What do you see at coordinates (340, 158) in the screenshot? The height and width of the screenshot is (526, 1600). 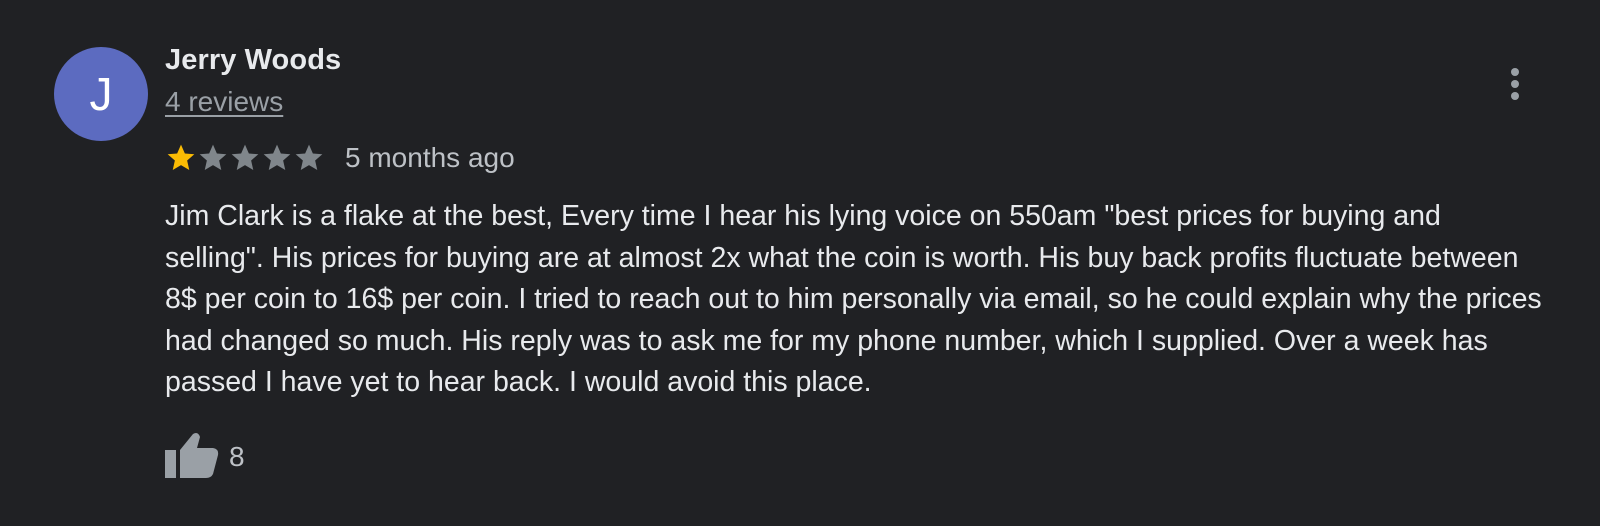 I see `rating-row: 5 months ago` at bounding box center [340, 158].